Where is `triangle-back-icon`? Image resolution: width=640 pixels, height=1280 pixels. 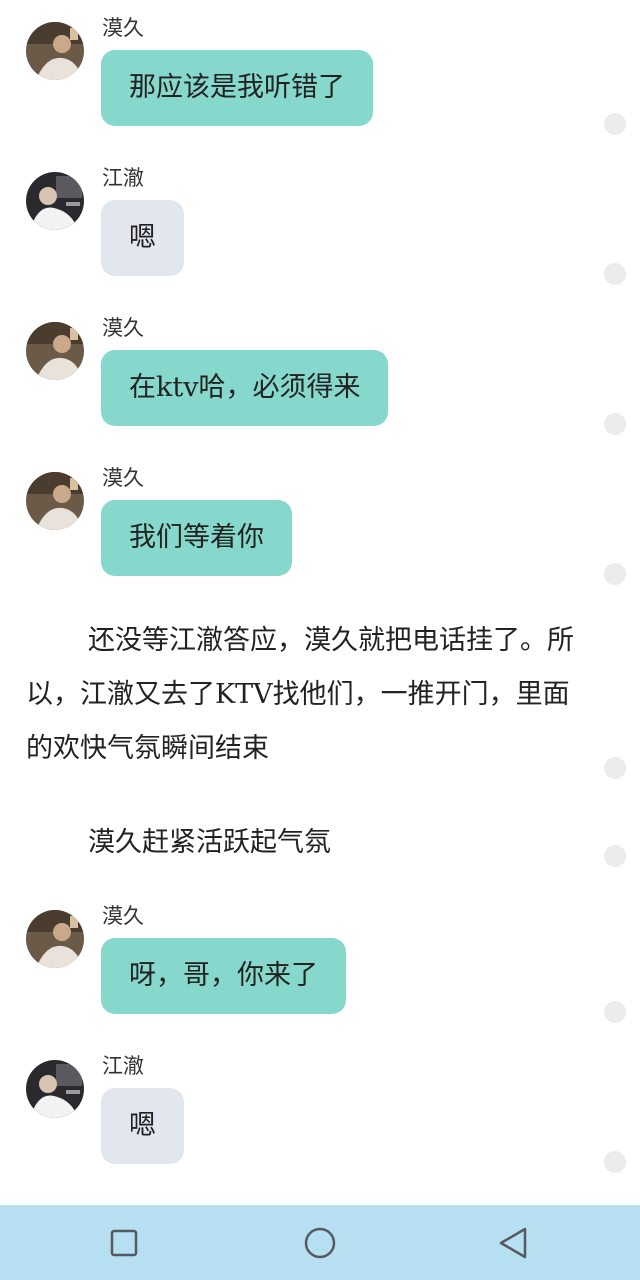
triangle-back-icon is located at coordinates (514, 1243).